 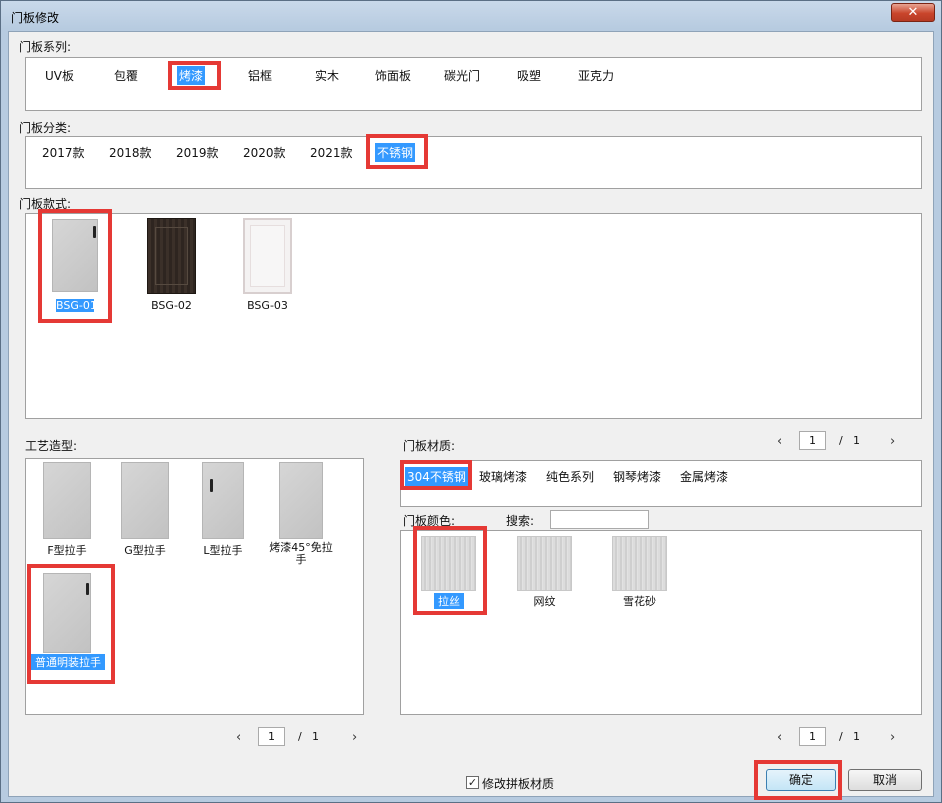 What do you see at coordinates (354, 737) in the screenshot?
I see `craft-next-page-button: ›` at bounding box center [354, 737].